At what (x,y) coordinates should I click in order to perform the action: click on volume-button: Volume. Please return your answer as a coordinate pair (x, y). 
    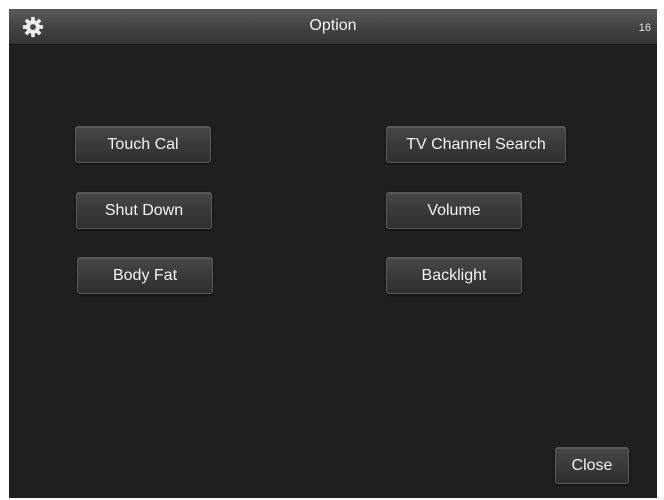
    Looking at the image, I should click on (454, 210).